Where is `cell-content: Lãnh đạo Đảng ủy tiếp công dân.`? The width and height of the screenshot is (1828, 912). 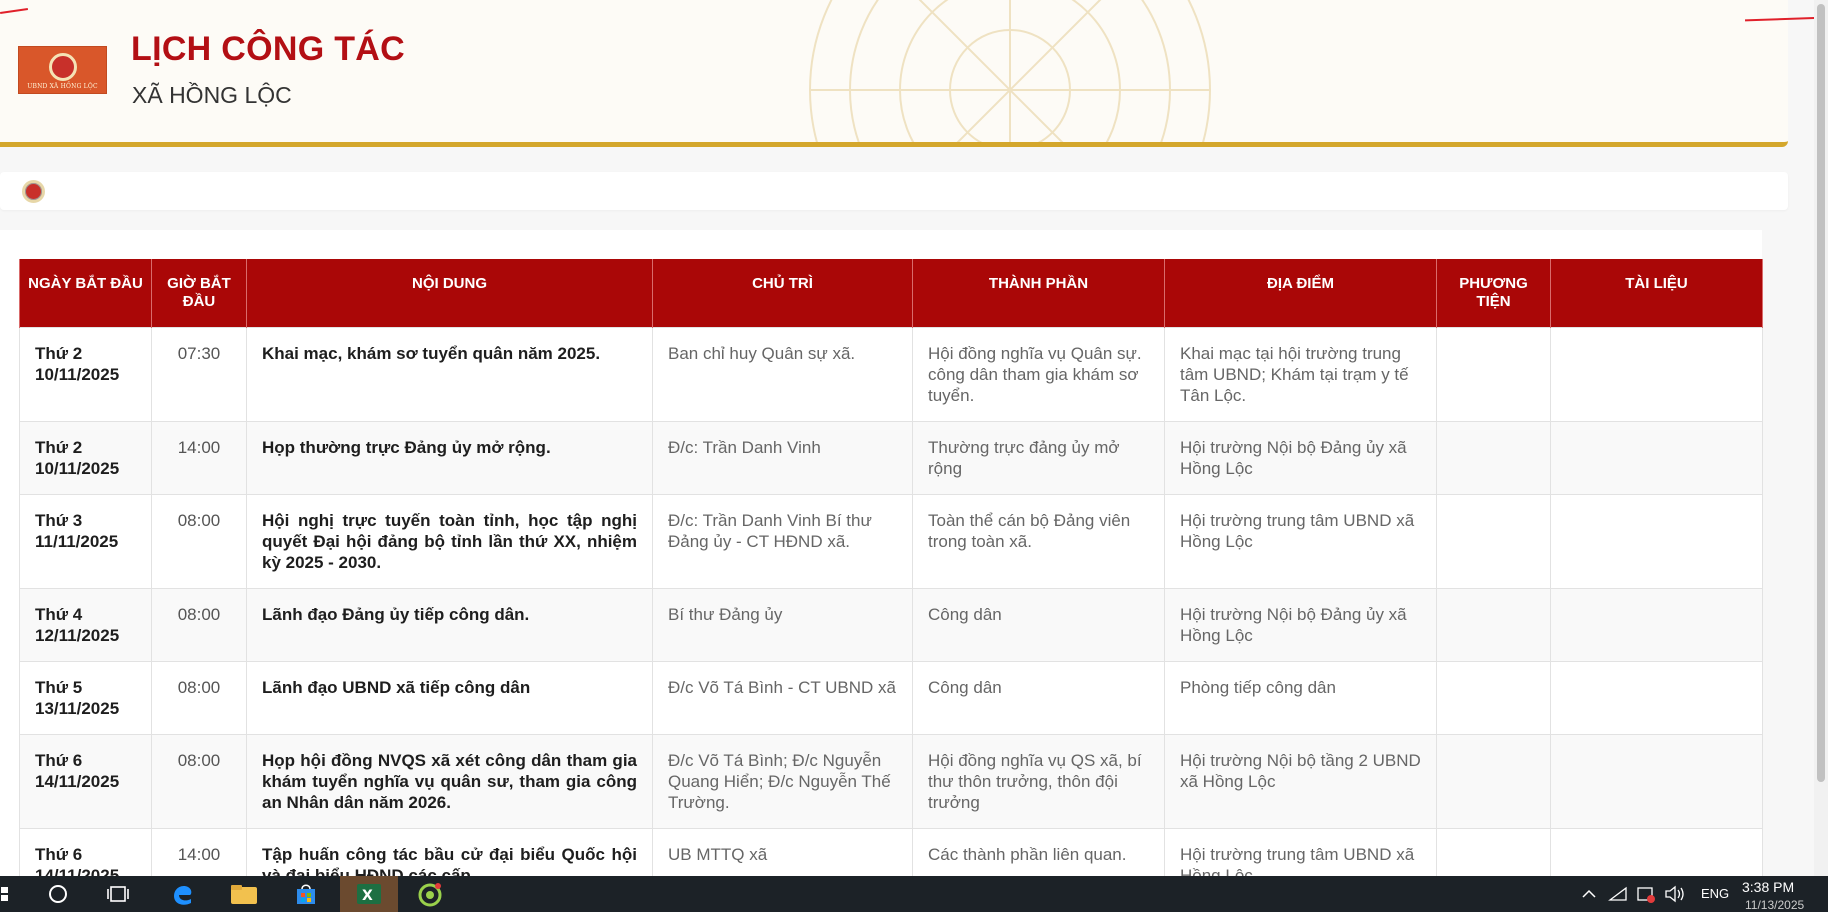 cell-content: Lãnh đạo Đảng ủy tiếp công dân. is located at coordinates (449, 624).